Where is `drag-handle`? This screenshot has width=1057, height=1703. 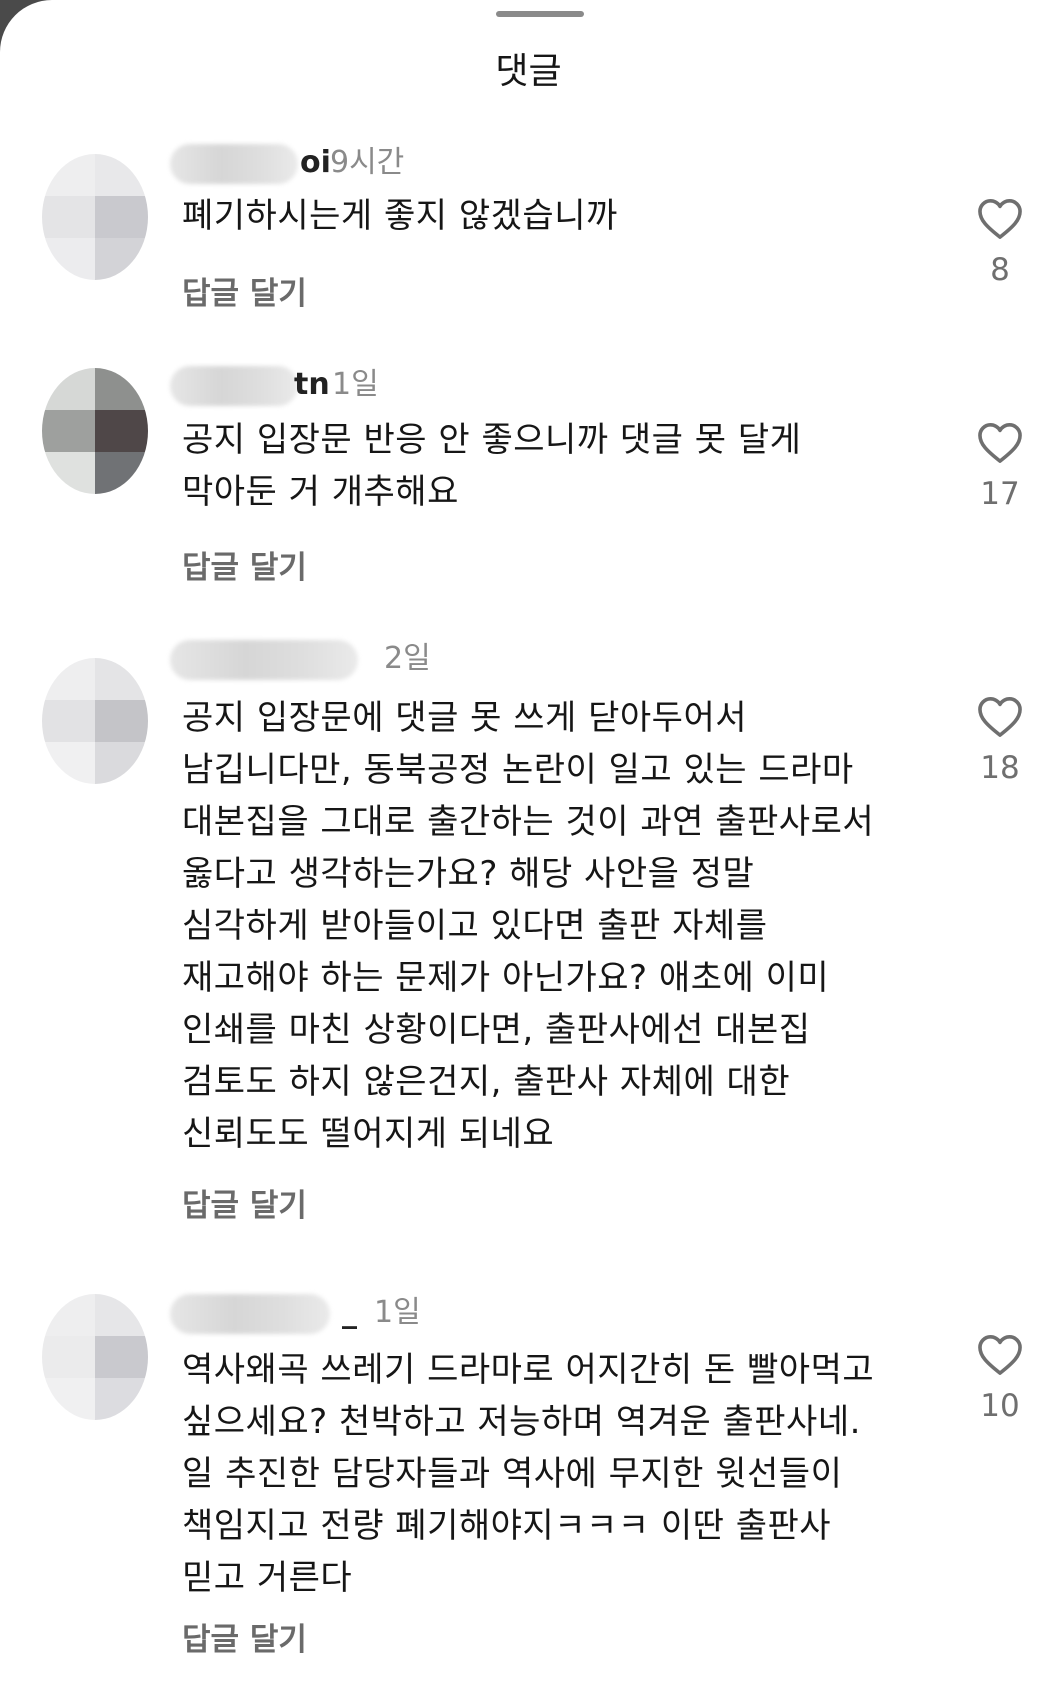
drag-handle is located at coordinates (540, 14).